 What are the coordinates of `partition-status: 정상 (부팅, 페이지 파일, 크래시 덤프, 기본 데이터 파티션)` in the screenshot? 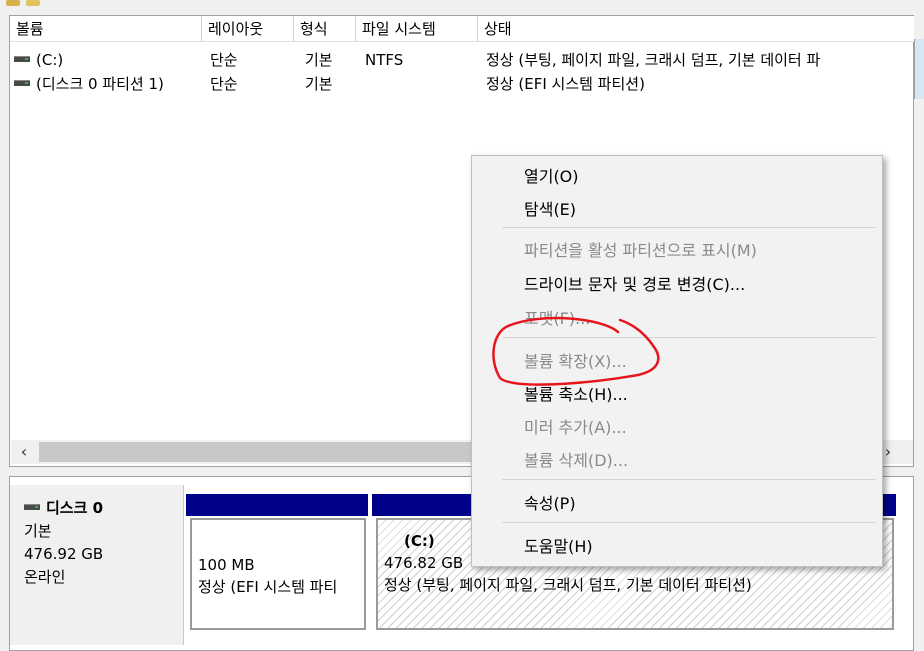 It's located at (568, 585).